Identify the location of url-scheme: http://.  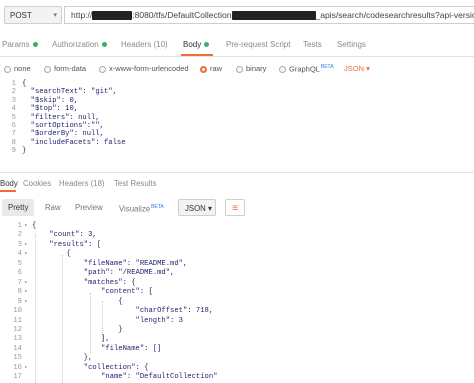
(82, 15).